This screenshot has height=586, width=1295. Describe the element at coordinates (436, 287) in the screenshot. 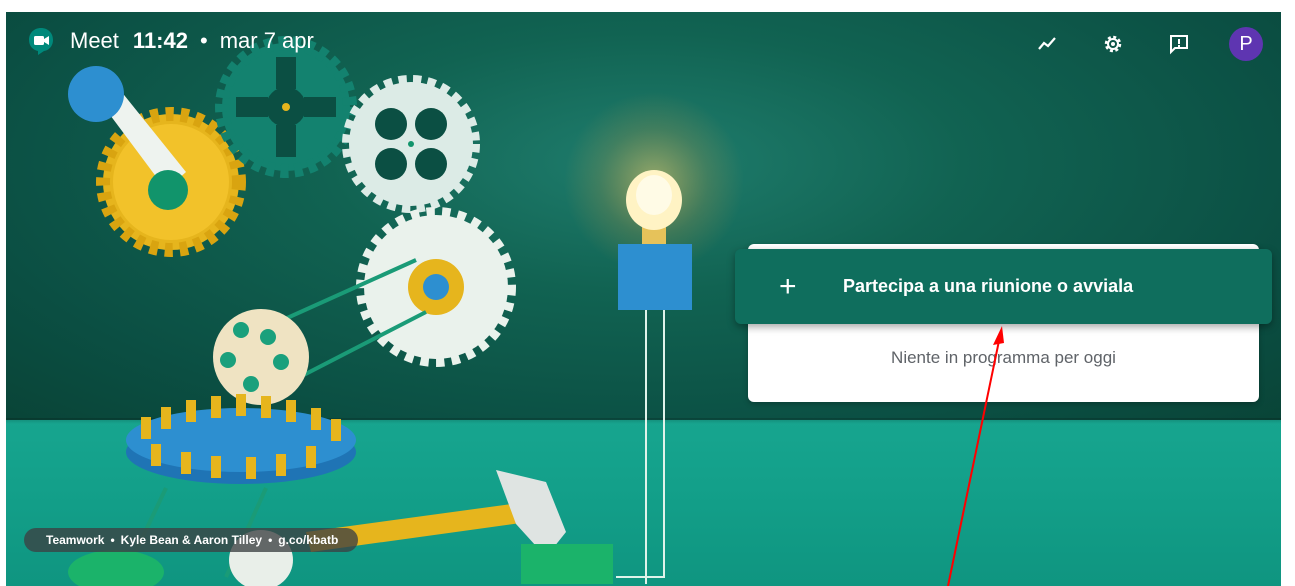

I see `big-white-gear` at that location.